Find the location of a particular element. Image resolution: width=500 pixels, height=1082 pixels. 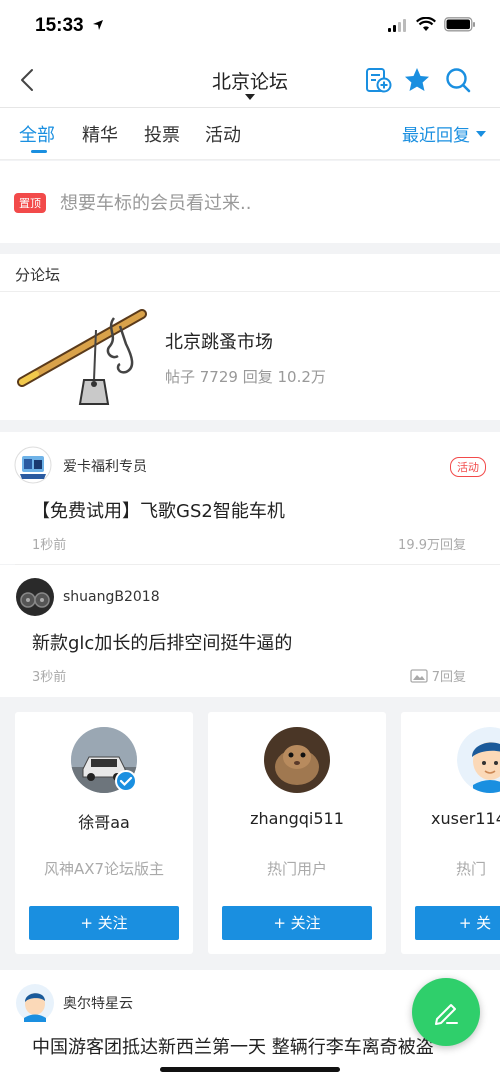

image-icon is located at coordinates (419, 675).